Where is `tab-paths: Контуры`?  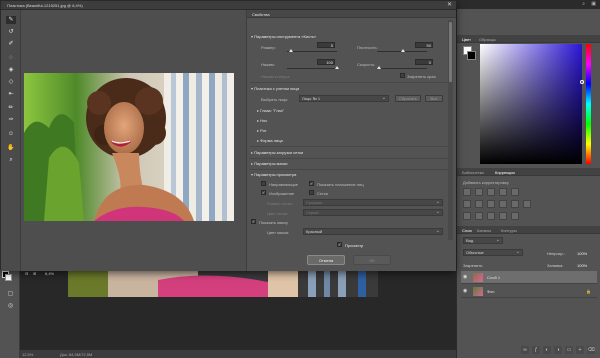
tab-paths: Контуры is located at coordinates (509, 230).